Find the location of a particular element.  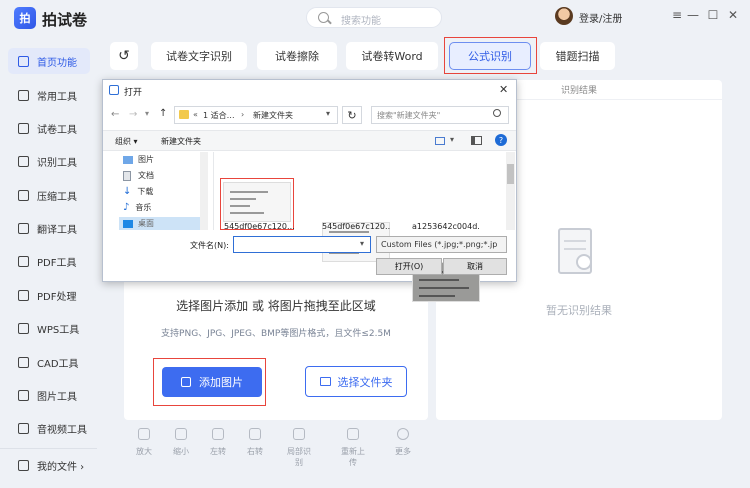

app-name: 拍试卷 is located at coordinates (65, 20).